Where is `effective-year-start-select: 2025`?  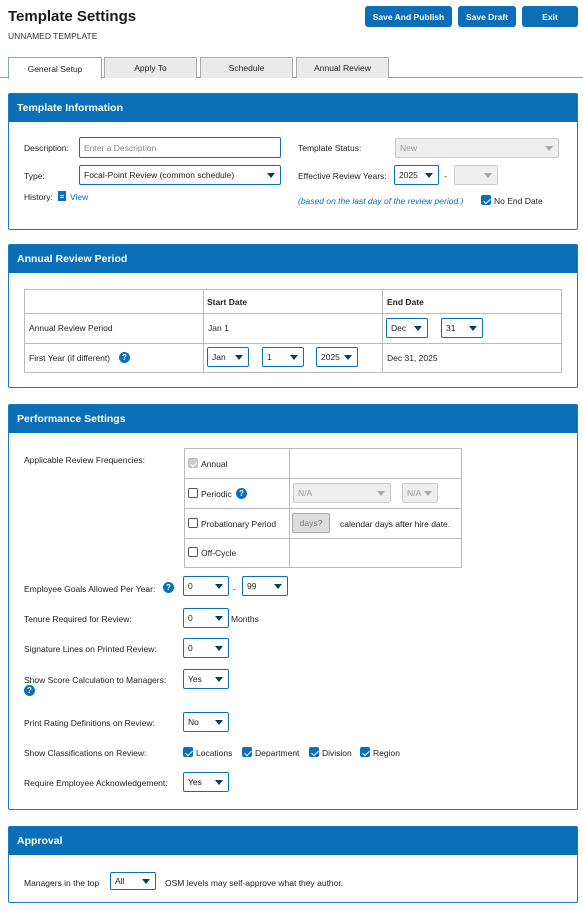
effective-year-start-select: 2025 is located at coordinates (416, 175).